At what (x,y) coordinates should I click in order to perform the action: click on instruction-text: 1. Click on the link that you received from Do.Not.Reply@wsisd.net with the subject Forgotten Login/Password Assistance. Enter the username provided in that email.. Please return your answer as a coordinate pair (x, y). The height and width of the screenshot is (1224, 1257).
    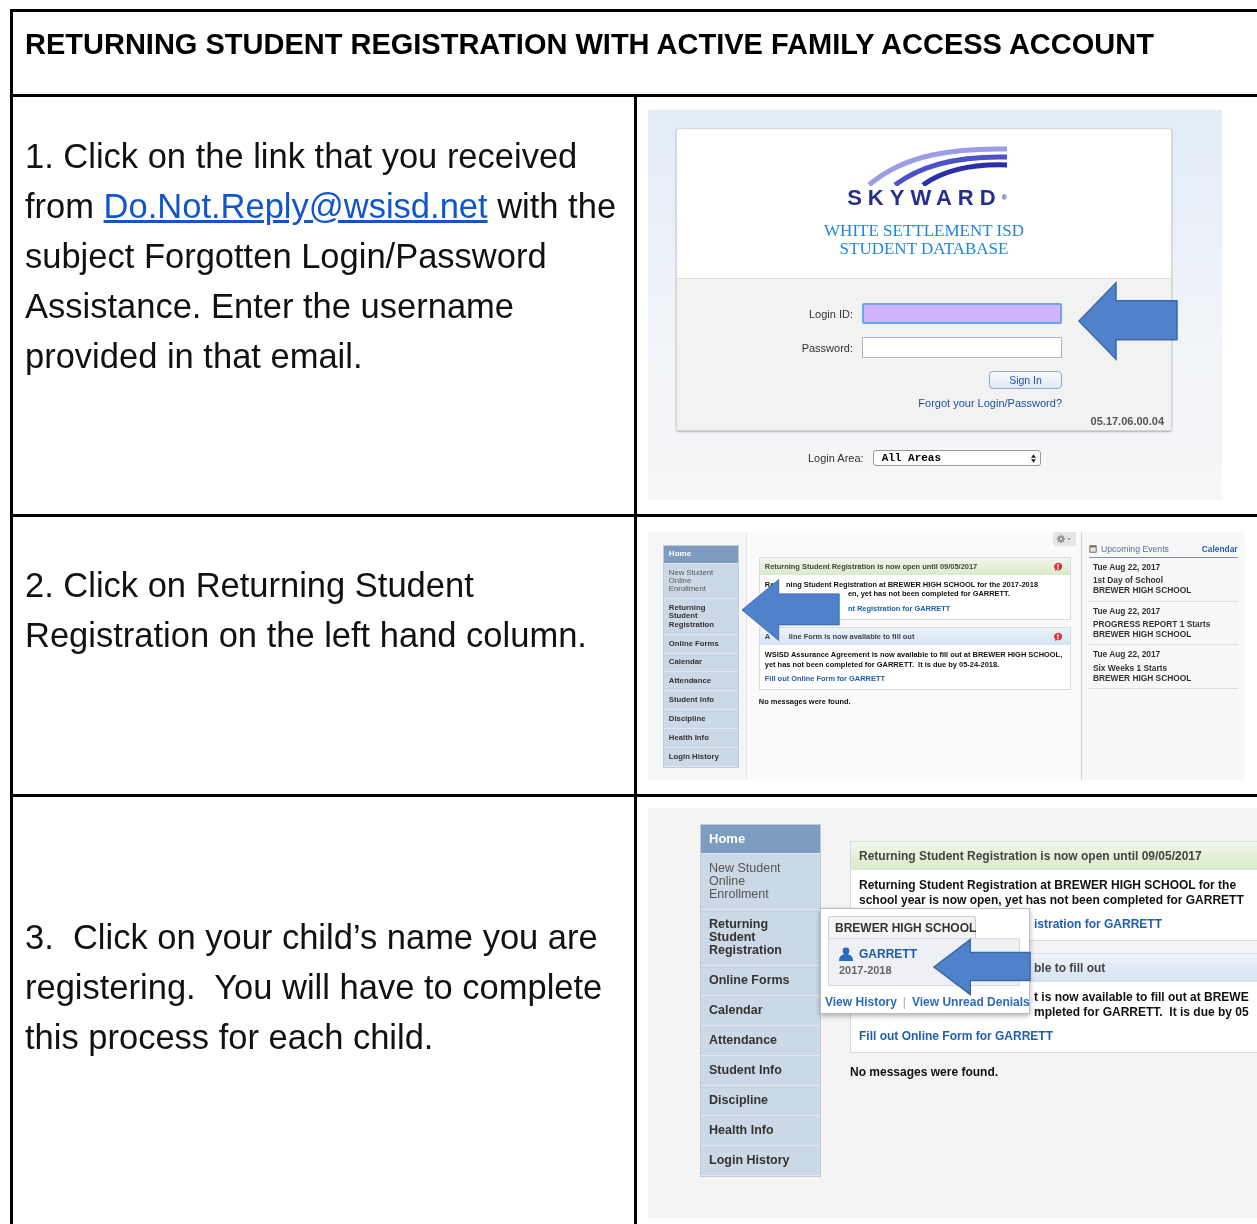
    Looking at the image, I should click on (321, 256).